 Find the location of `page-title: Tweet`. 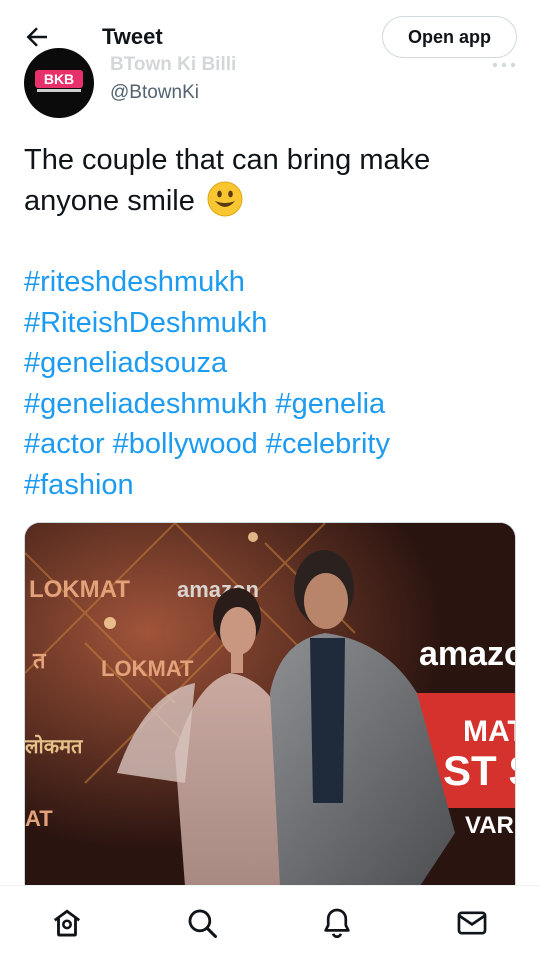

page-title: Tweet is located at coordinates (132, 36).